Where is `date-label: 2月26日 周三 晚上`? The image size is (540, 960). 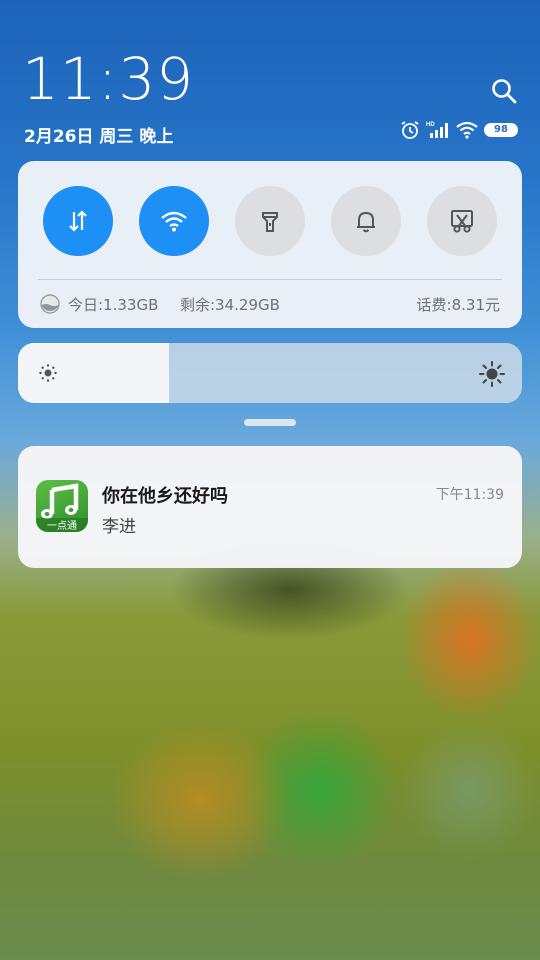 date-label: 2月26日 周三 晚上 is located at coordinates (99, 137).